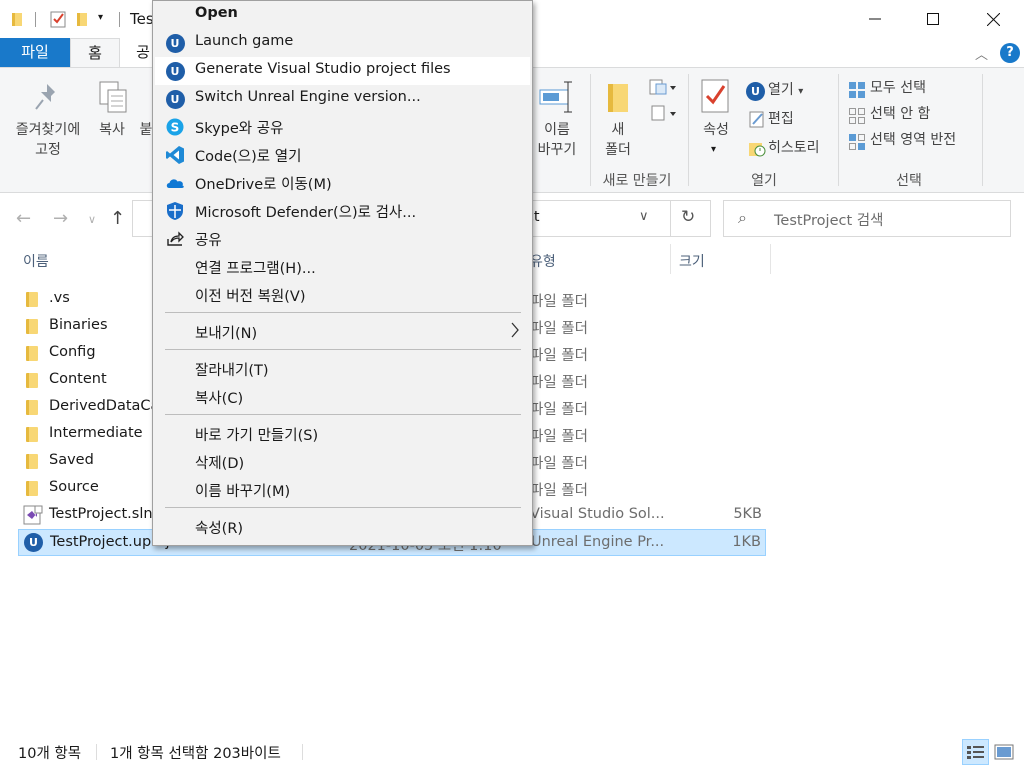 This screenshot has width=1024, height=768. What do you see at coordinates (543, 262) in the screenshot?
I see `column-type: 유형` at bounding box center [543, 262].